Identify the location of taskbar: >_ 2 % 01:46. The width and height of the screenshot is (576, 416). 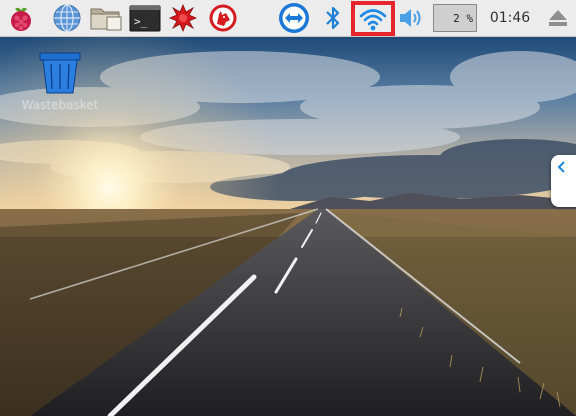
(288, 18).